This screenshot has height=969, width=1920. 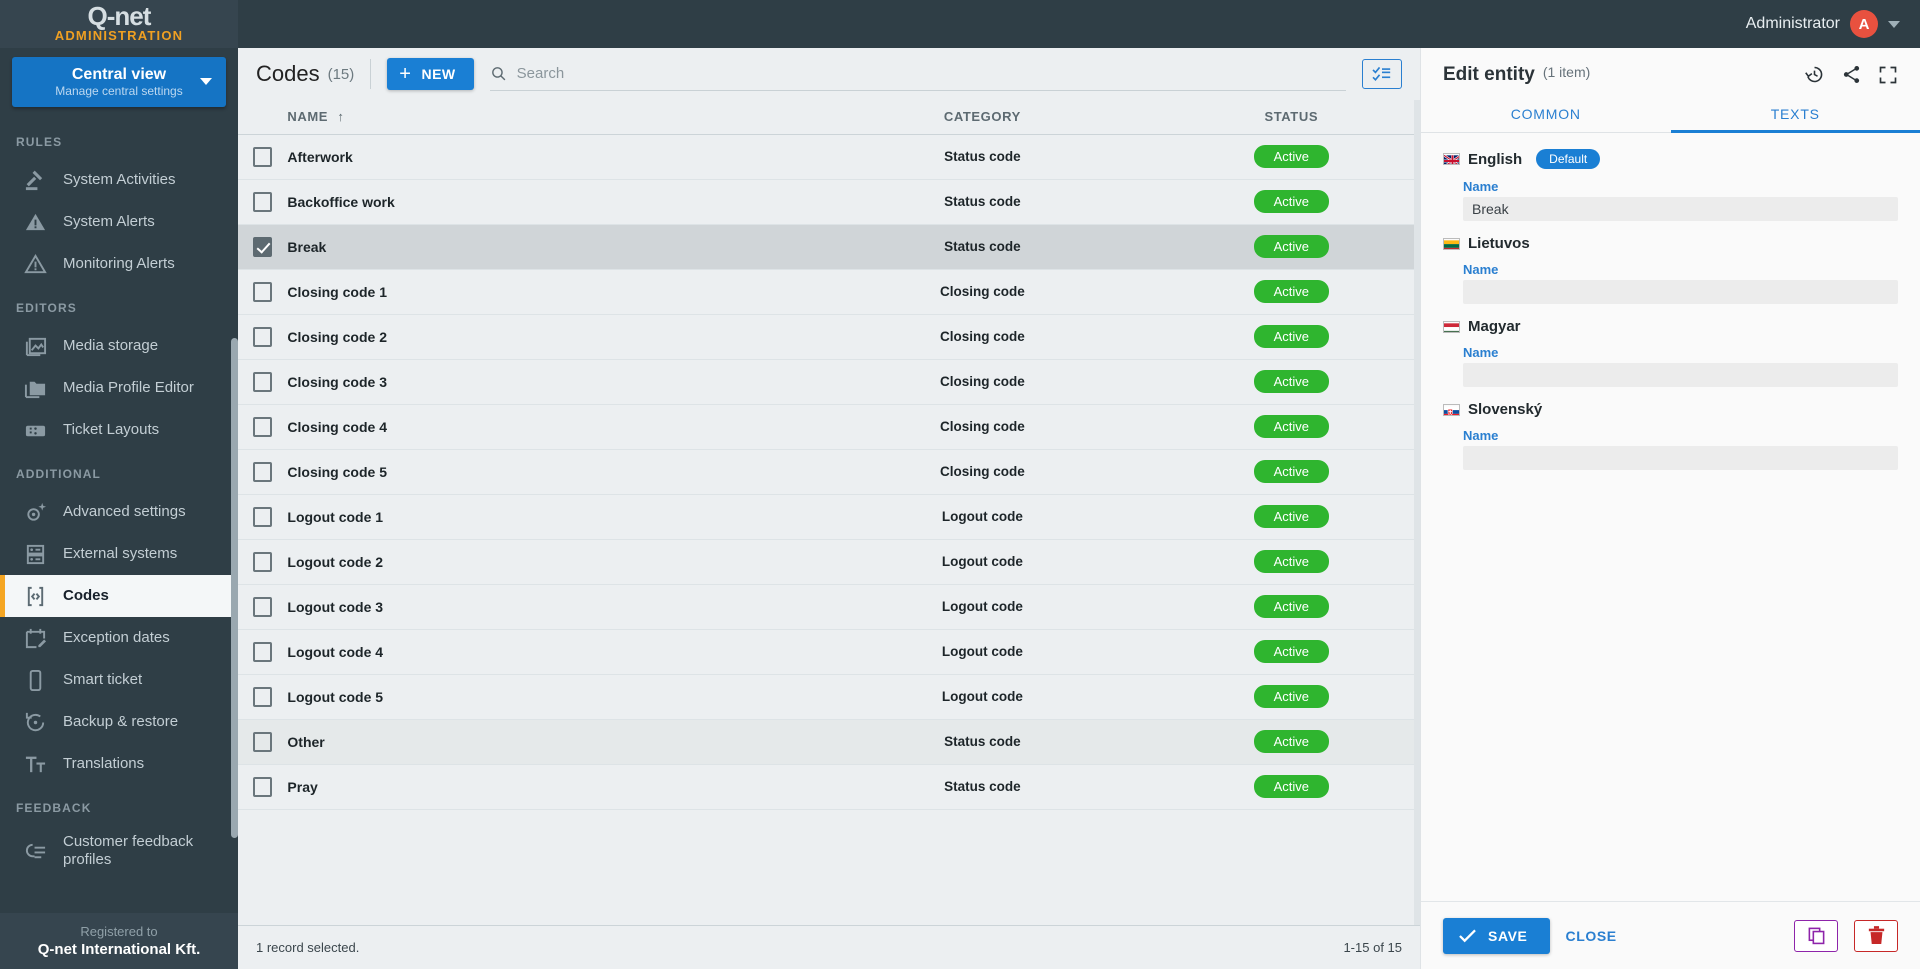 I want to click on table-header-row: NAME ↑ CATEGORY STATUS, so click(x=829, y=117).